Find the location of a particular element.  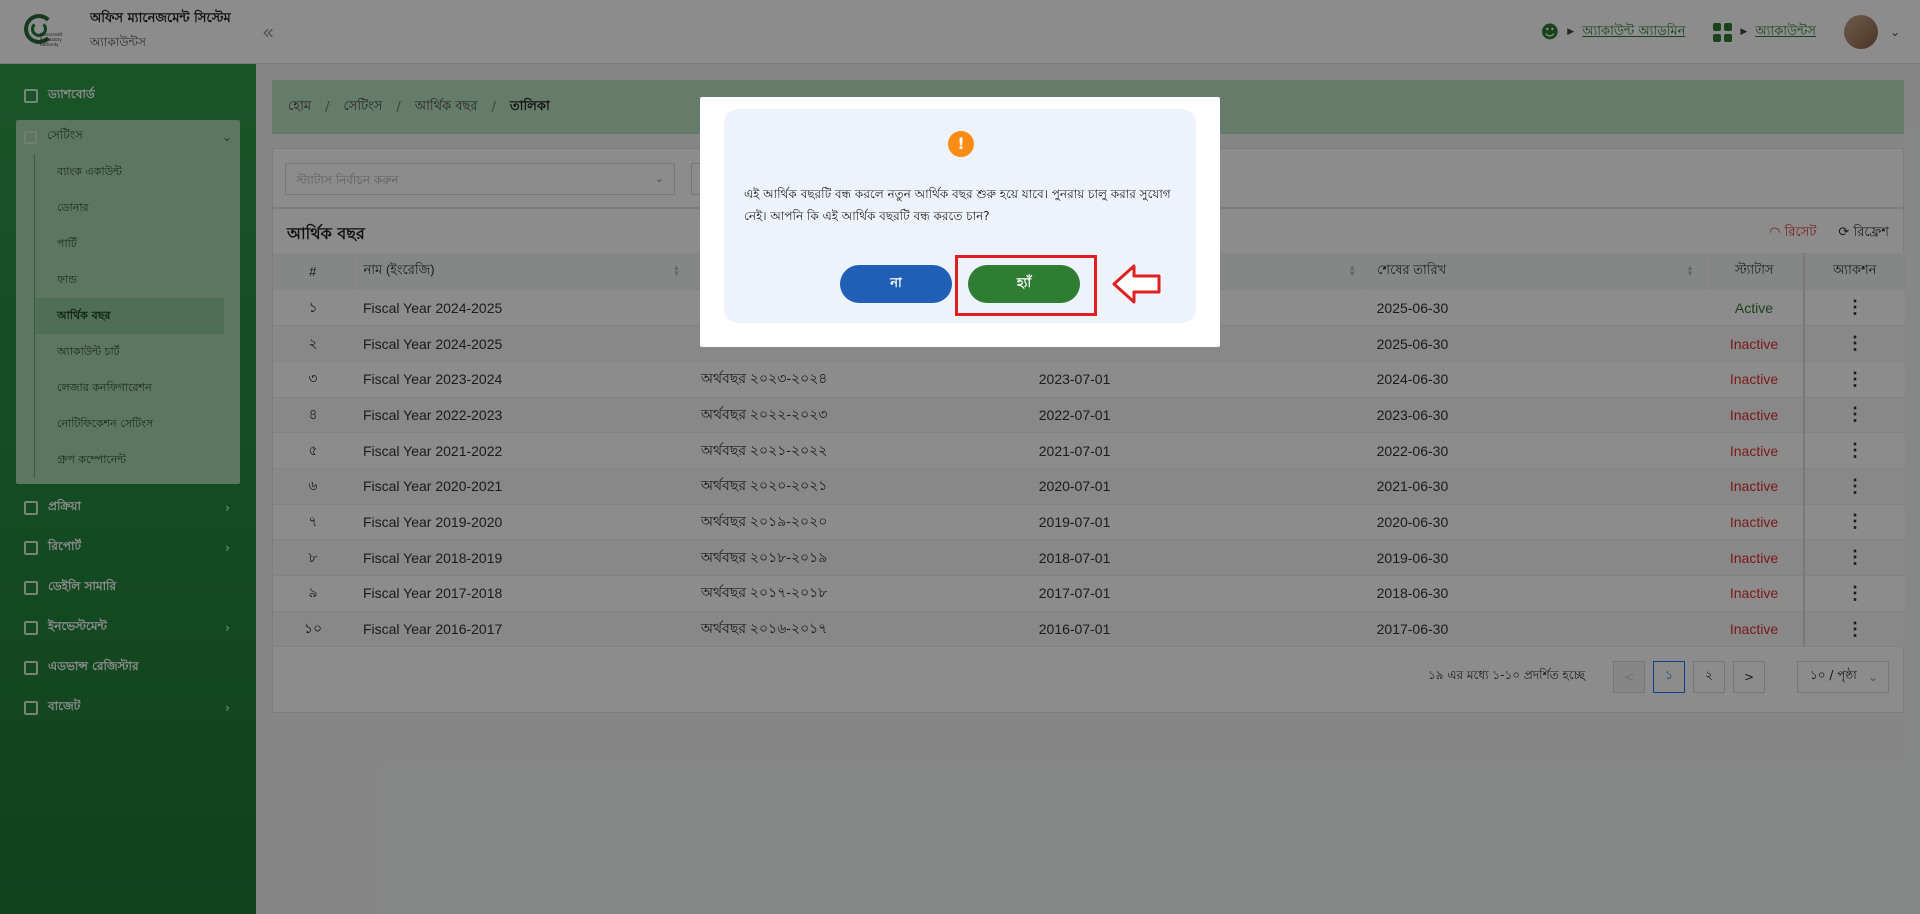

warning-icon: ! is located at coordinates (961, 144).